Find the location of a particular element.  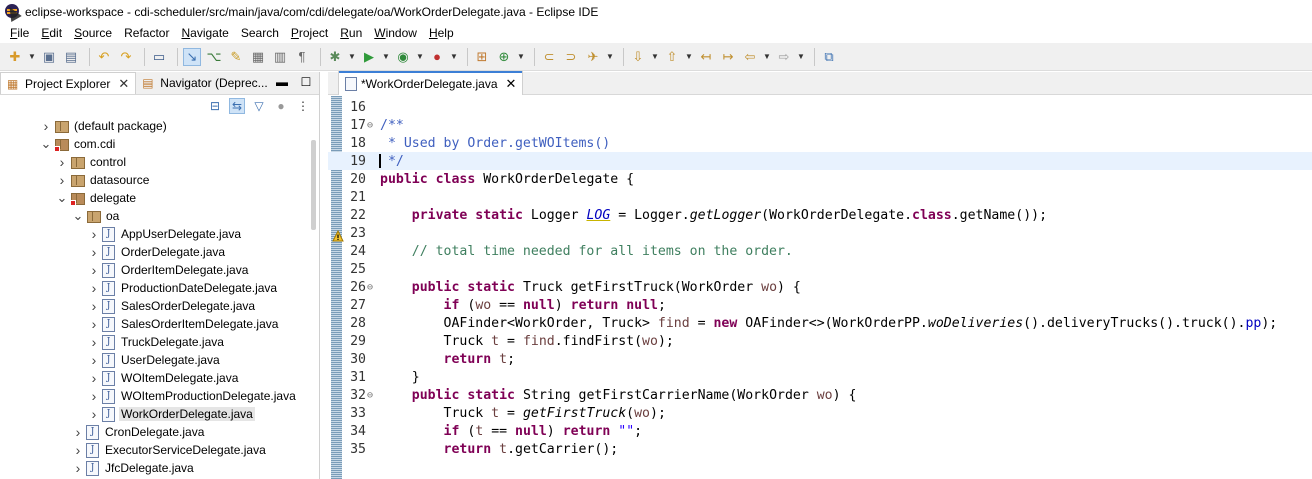

save-all-icon: ▤ is located at coordinates (71, 57).